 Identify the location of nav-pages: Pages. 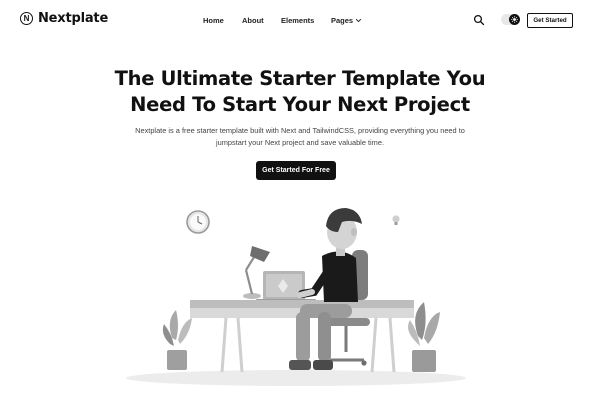
(346, 20).